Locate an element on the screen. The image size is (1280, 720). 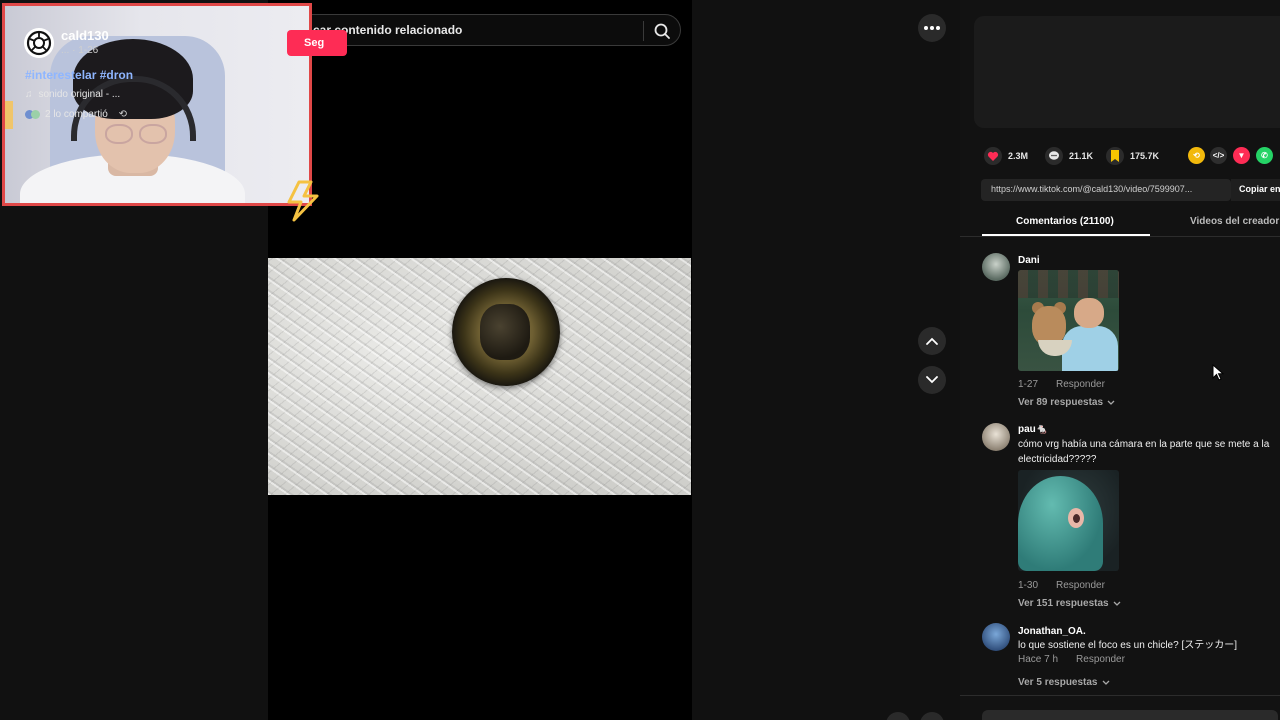
music-note-icon: ♫ is located at coordinates (29, 94).